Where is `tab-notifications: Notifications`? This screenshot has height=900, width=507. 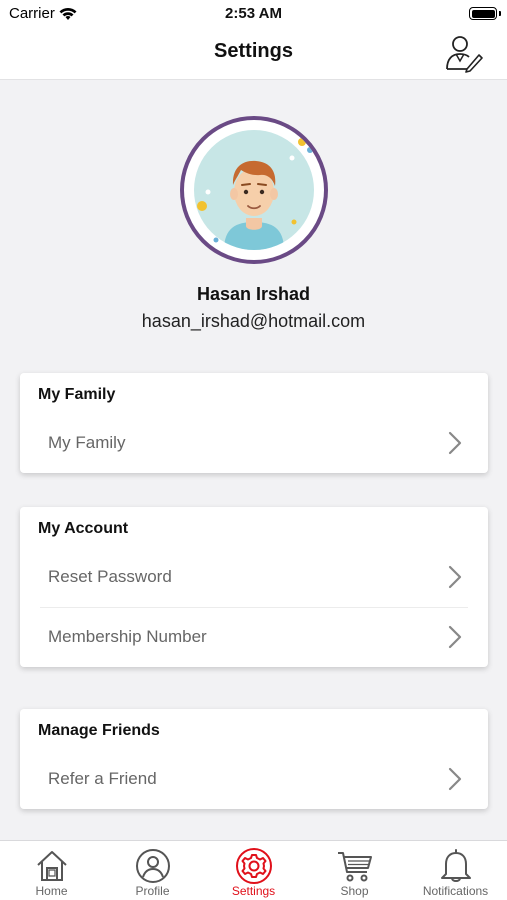
tab-notifications: Notifications is located at coordinates (455, 870).